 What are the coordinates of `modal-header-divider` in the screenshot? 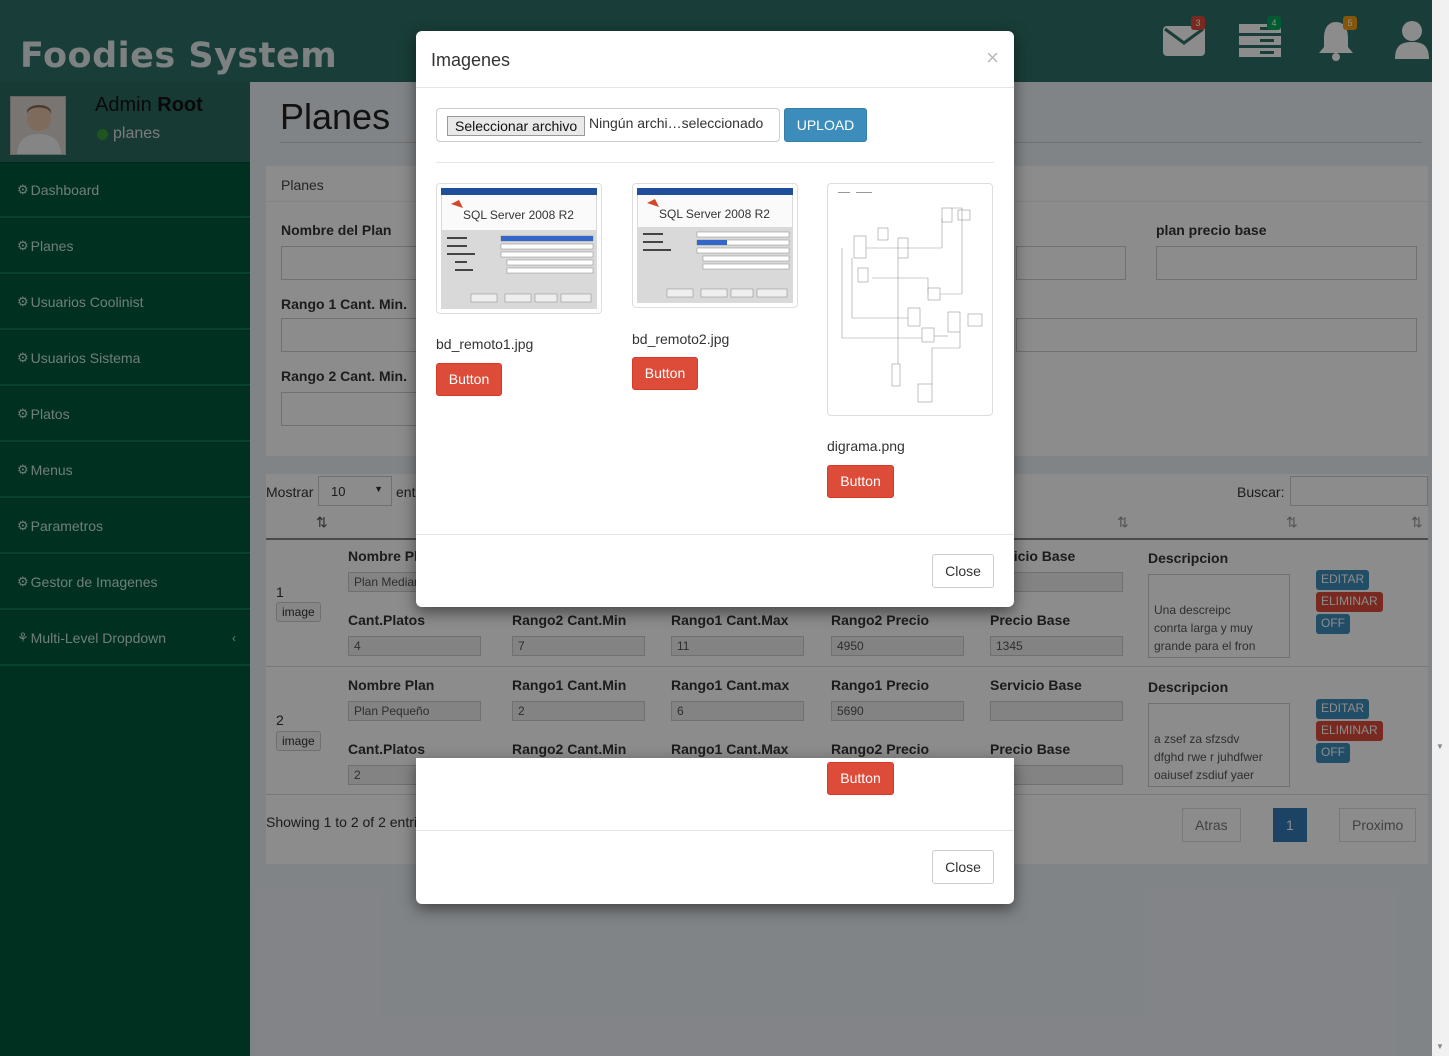 It's located at (715, 87).